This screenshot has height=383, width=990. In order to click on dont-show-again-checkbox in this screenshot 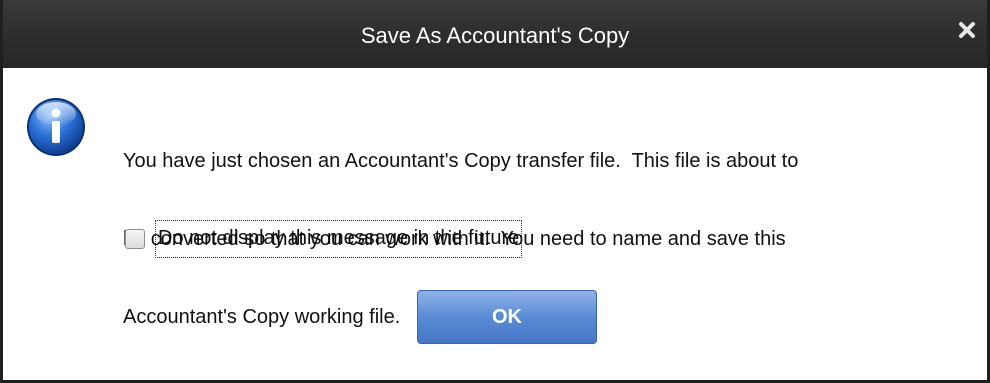, I will do `click(135, 239)`.